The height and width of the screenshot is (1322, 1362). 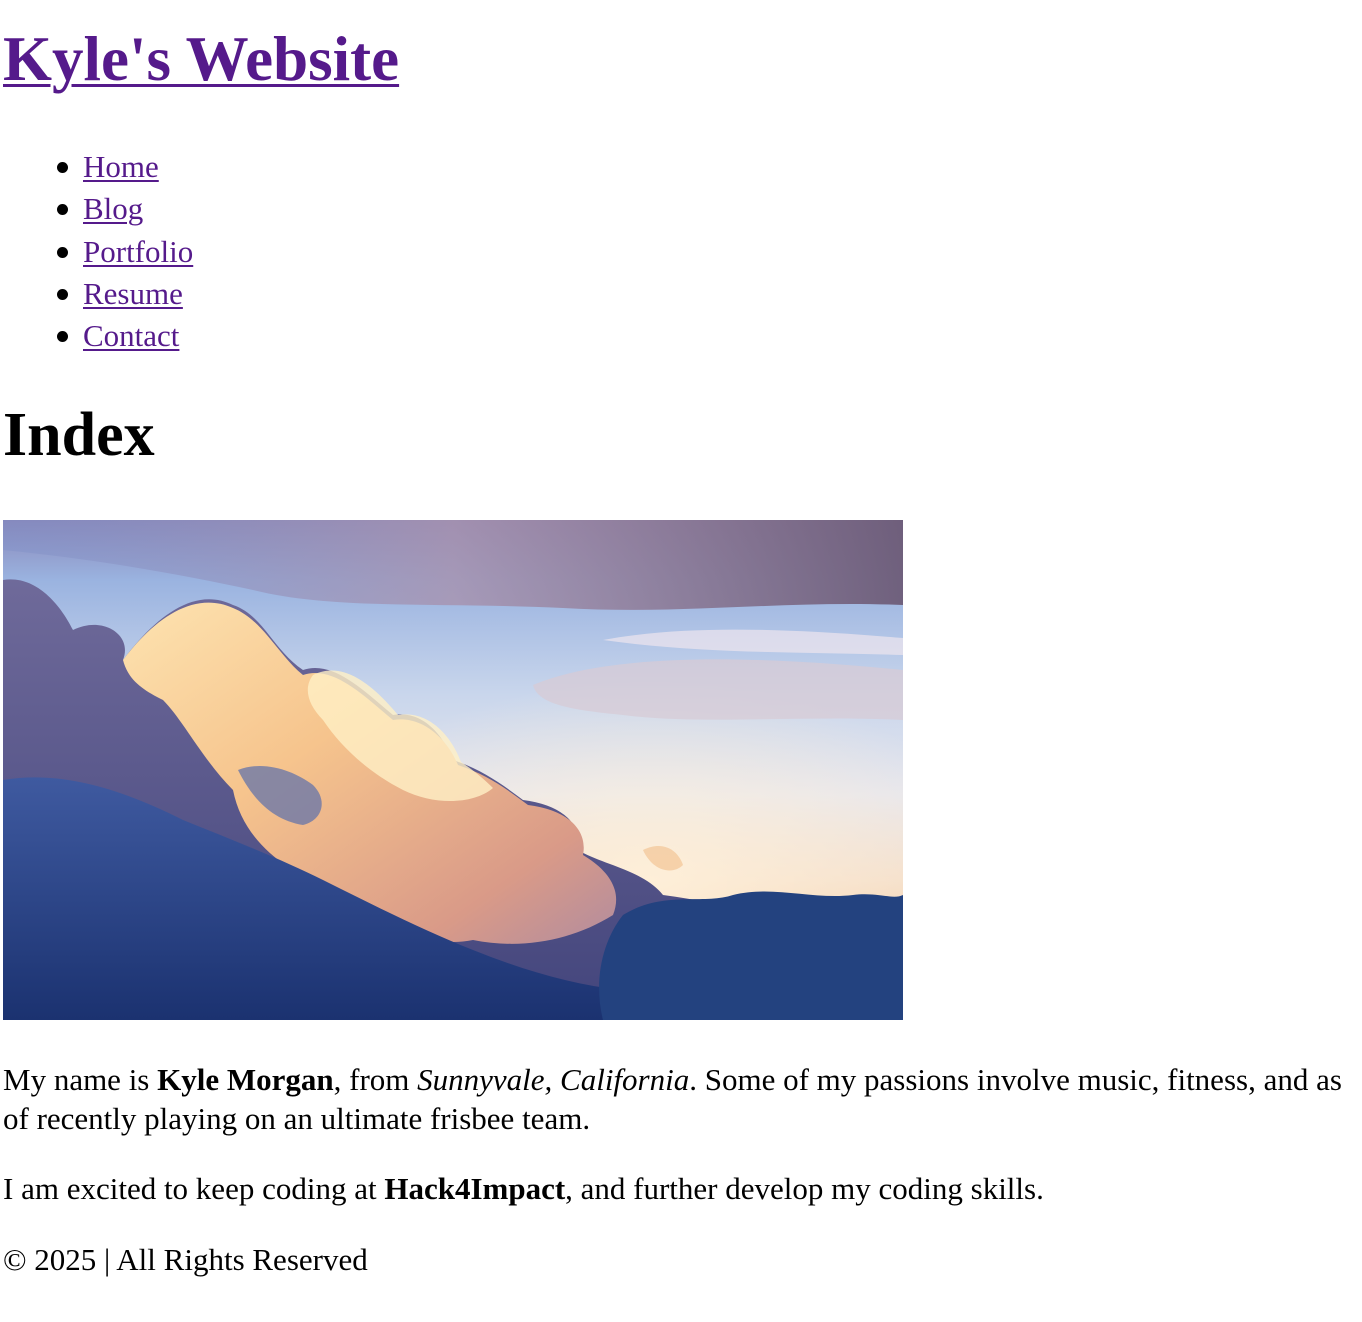 I want to click on site-title: Kyle's Website, so click(x=201, y=59).